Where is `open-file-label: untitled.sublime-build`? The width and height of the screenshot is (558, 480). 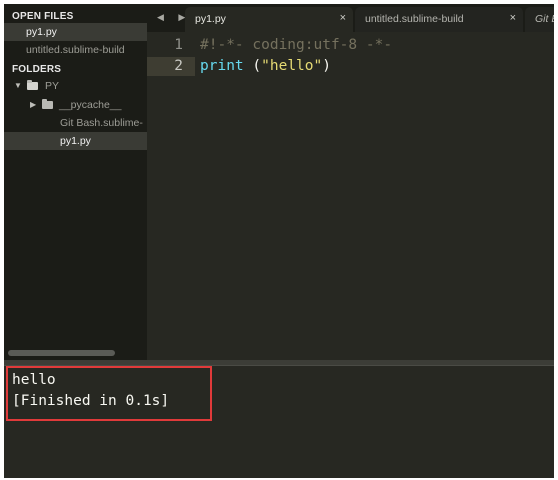
open-file-label: untitled.sublime-build is located at coordinates (75, 50).